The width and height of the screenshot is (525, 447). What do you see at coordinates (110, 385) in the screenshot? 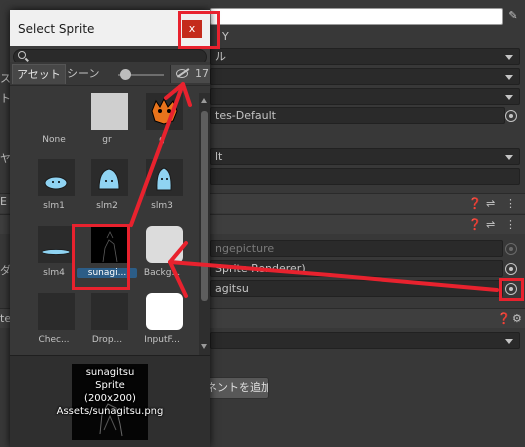
I see `preview-type: Sprite` at bounding box center [110, 385].